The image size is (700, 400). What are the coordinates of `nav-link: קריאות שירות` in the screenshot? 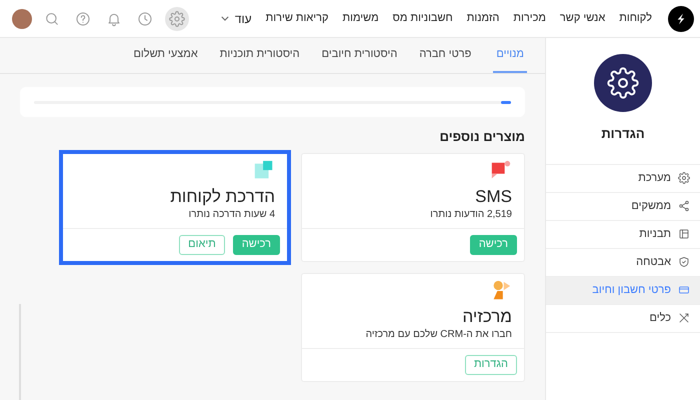 It's located at (297, 18).